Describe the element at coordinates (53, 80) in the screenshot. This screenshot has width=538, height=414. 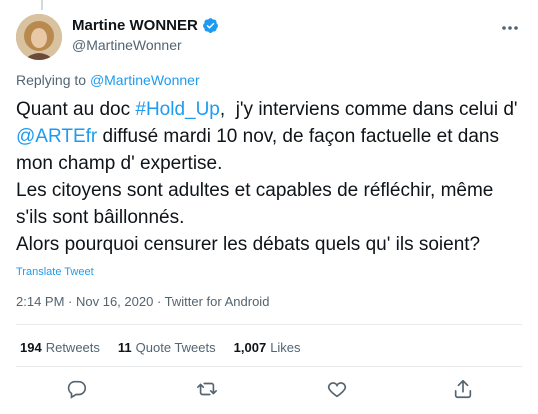
I see `replying-to-label: Replying to` at that location.